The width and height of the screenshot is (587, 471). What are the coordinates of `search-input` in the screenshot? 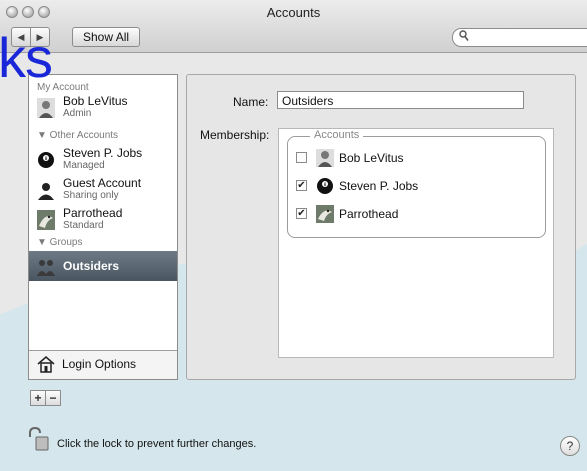 It's located at (519, 37).